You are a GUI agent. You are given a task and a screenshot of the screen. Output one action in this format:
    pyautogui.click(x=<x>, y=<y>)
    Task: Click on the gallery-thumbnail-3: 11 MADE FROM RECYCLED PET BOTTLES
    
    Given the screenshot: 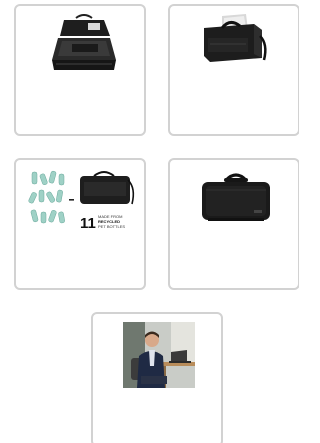 What is the action you would take?
    pyautogui.click(x=80, y=224)
    